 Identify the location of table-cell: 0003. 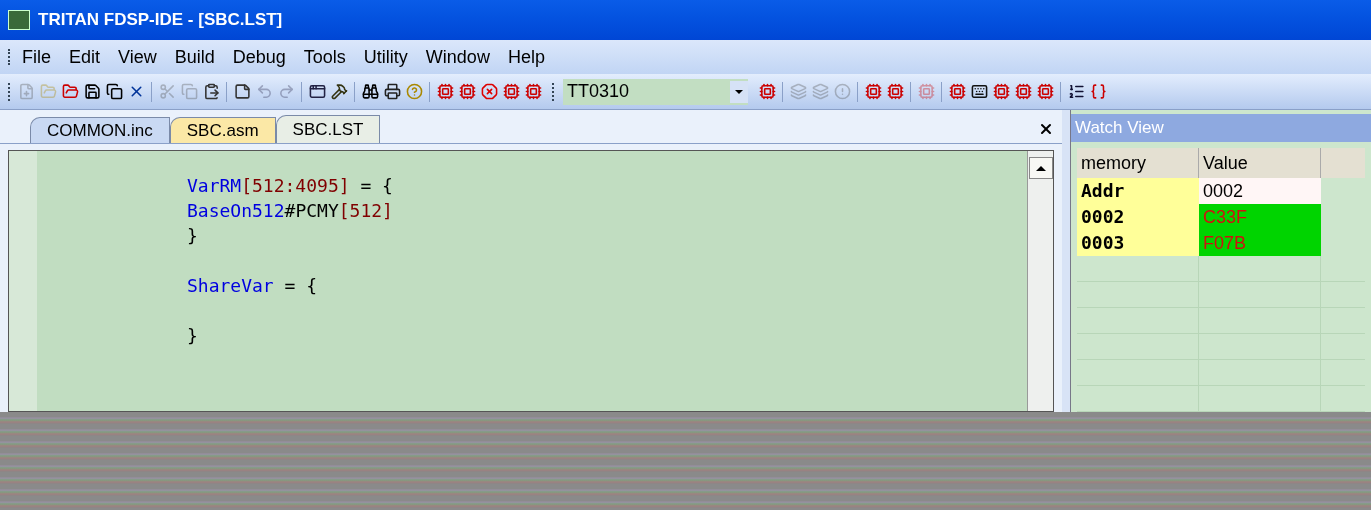
(1138, 243).